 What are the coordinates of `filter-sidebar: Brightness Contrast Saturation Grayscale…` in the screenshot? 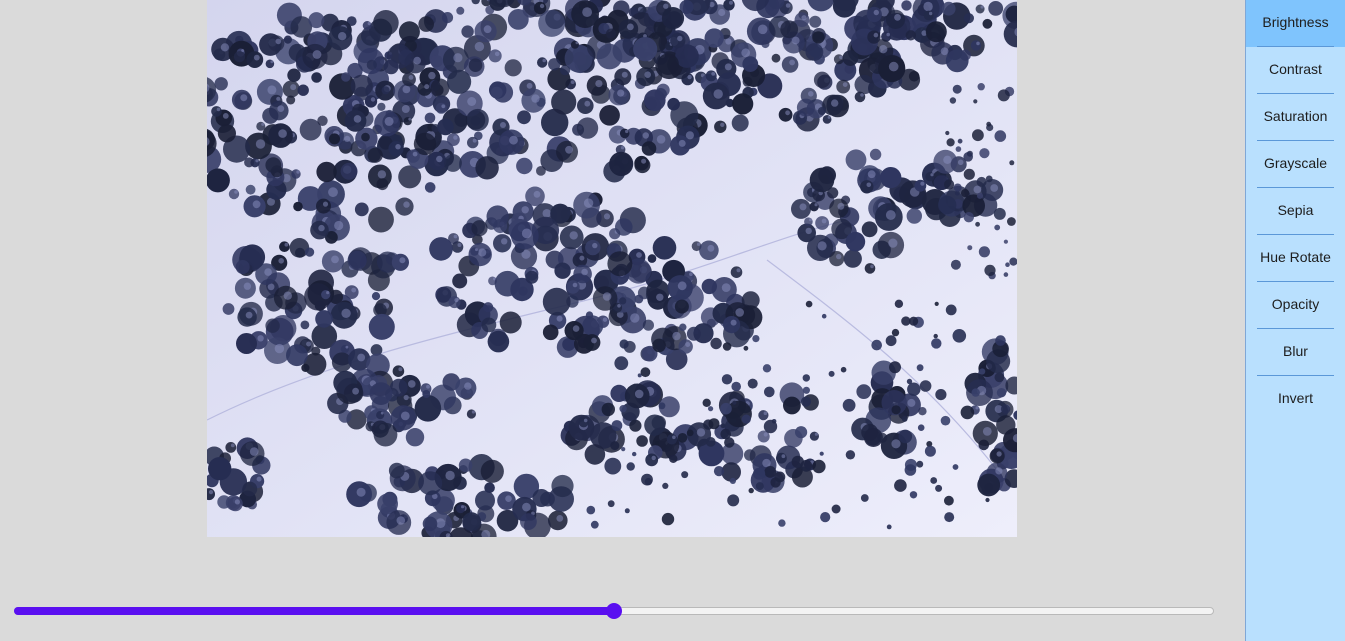 It's located at (1295, 320).